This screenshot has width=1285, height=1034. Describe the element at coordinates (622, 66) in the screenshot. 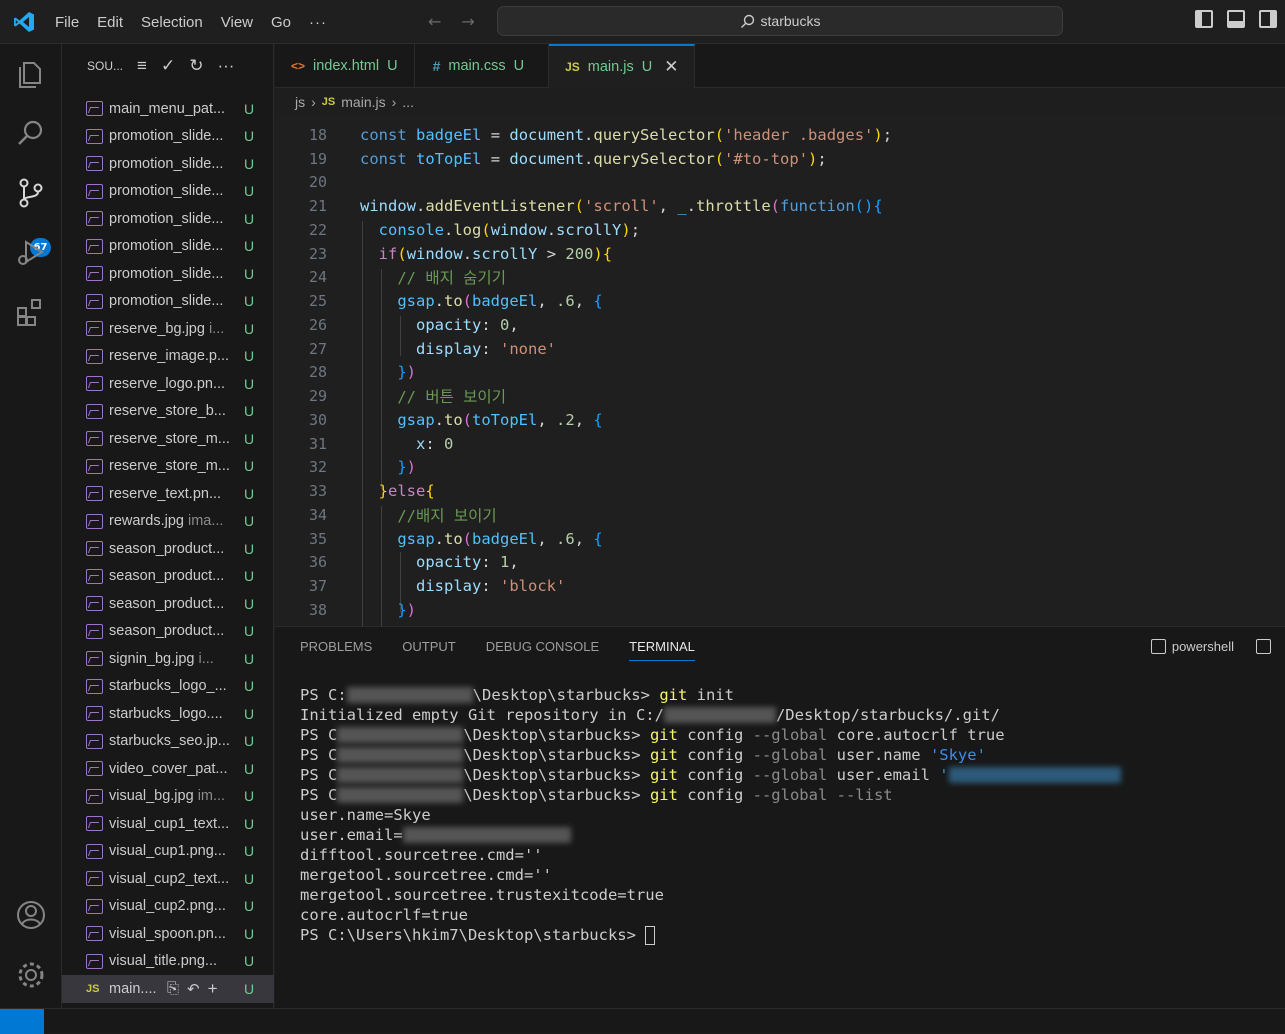

I see `tab-main-js: JS main.js U ✕` at that location.